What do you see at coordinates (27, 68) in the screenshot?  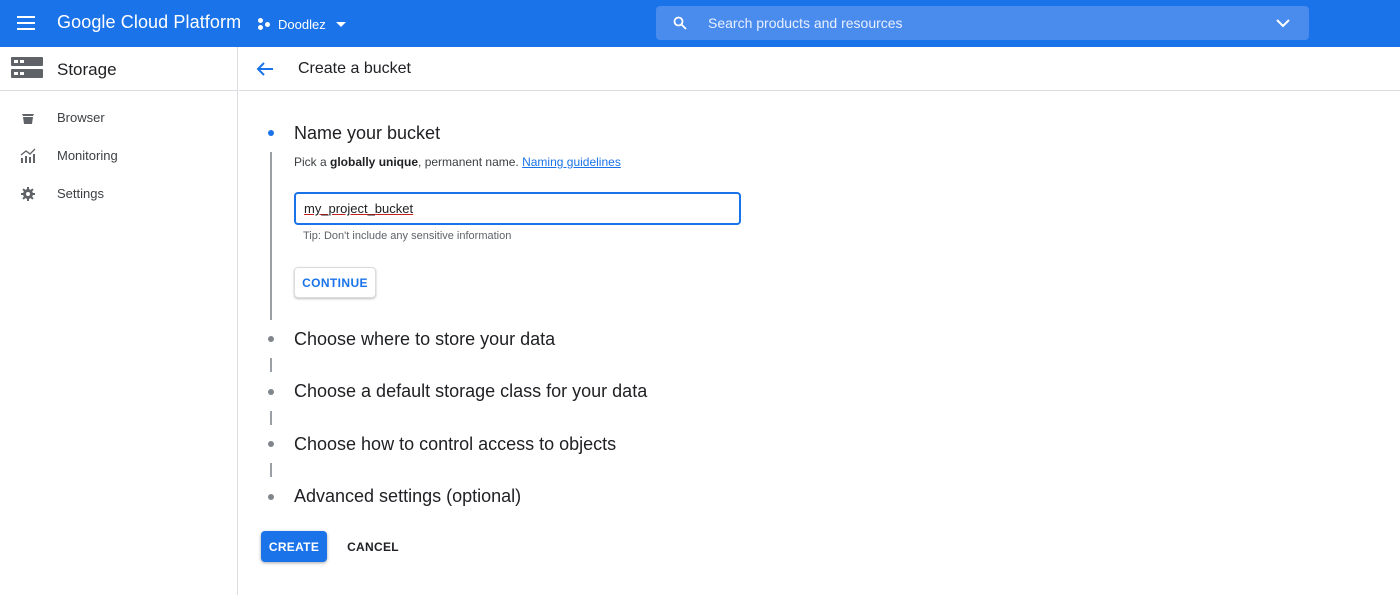 I see `storage-icon` at bounding box center [27, 68].